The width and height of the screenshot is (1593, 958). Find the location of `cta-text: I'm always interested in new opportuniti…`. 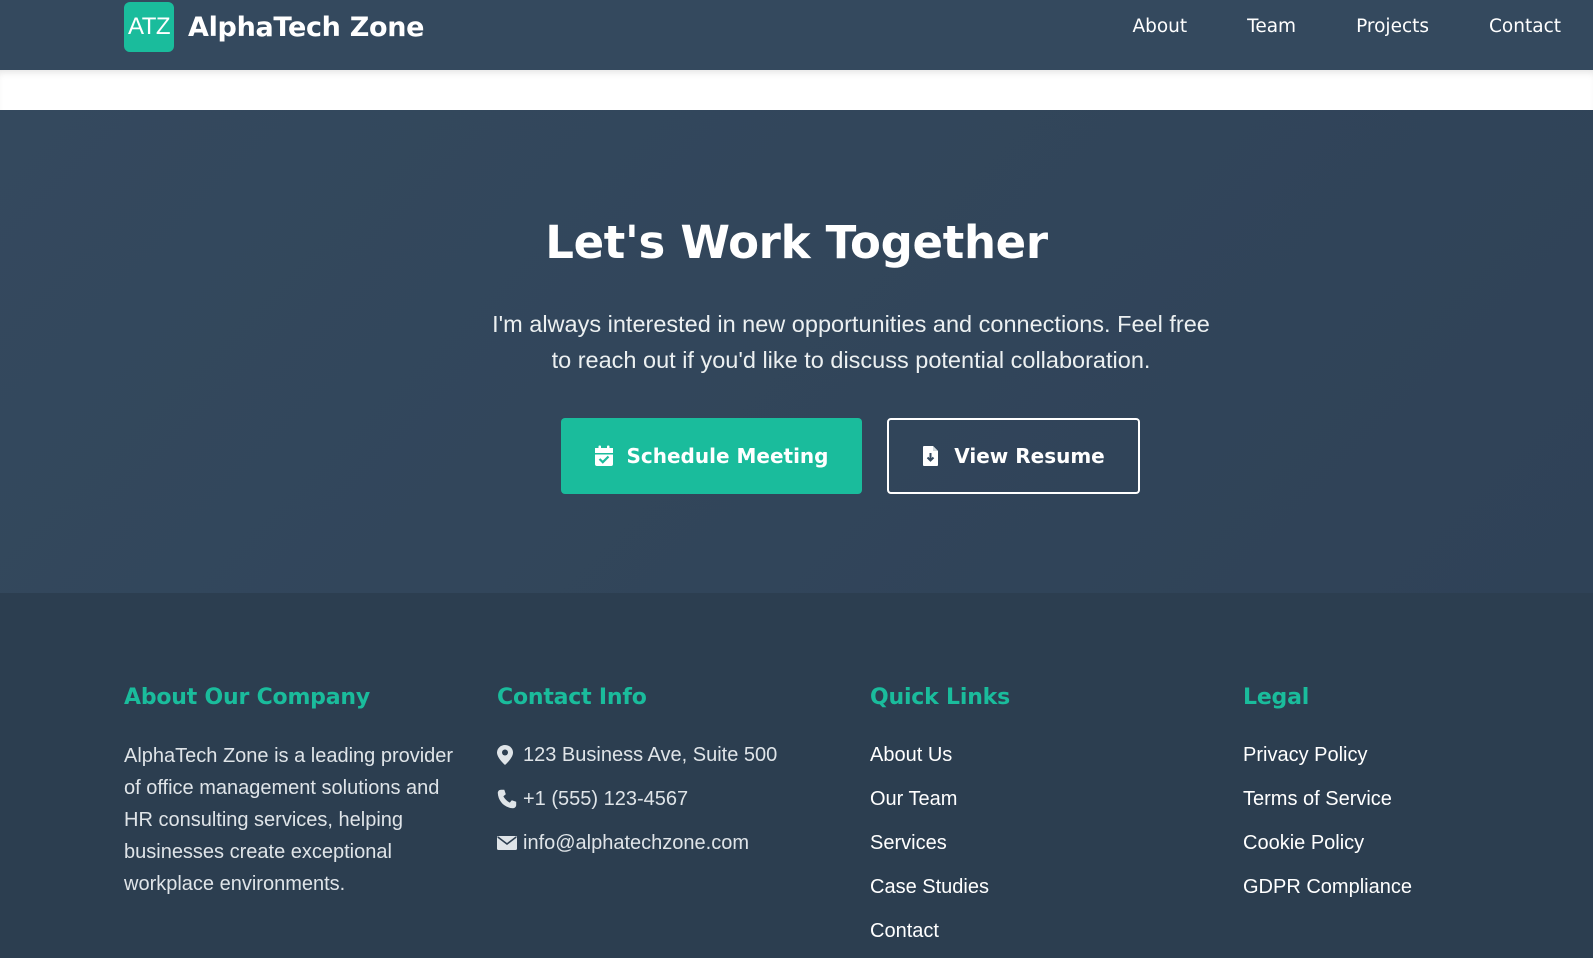

cta-text: I'm always interested in new opportuniti… is located at coordinates (851, 342).